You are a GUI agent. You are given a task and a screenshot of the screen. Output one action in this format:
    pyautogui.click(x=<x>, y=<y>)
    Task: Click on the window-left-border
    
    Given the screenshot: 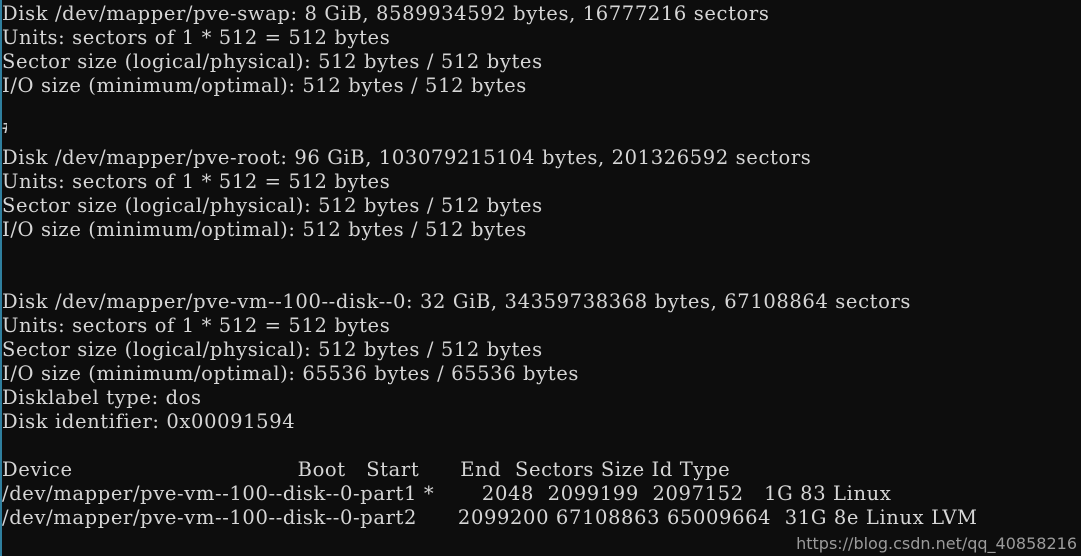 What is the action you would take?
    pyautogui.click(x=1, y=278)
    